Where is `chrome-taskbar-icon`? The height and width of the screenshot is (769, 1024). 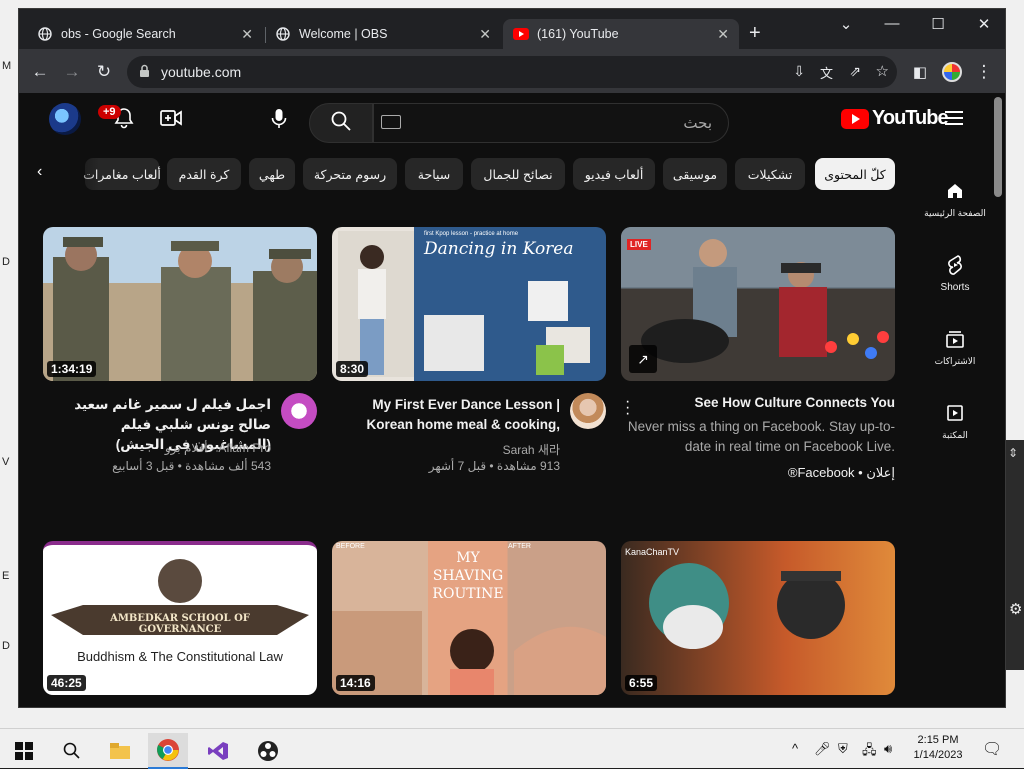 chrome-taskbar-icon is located at coordinates (168, 751).